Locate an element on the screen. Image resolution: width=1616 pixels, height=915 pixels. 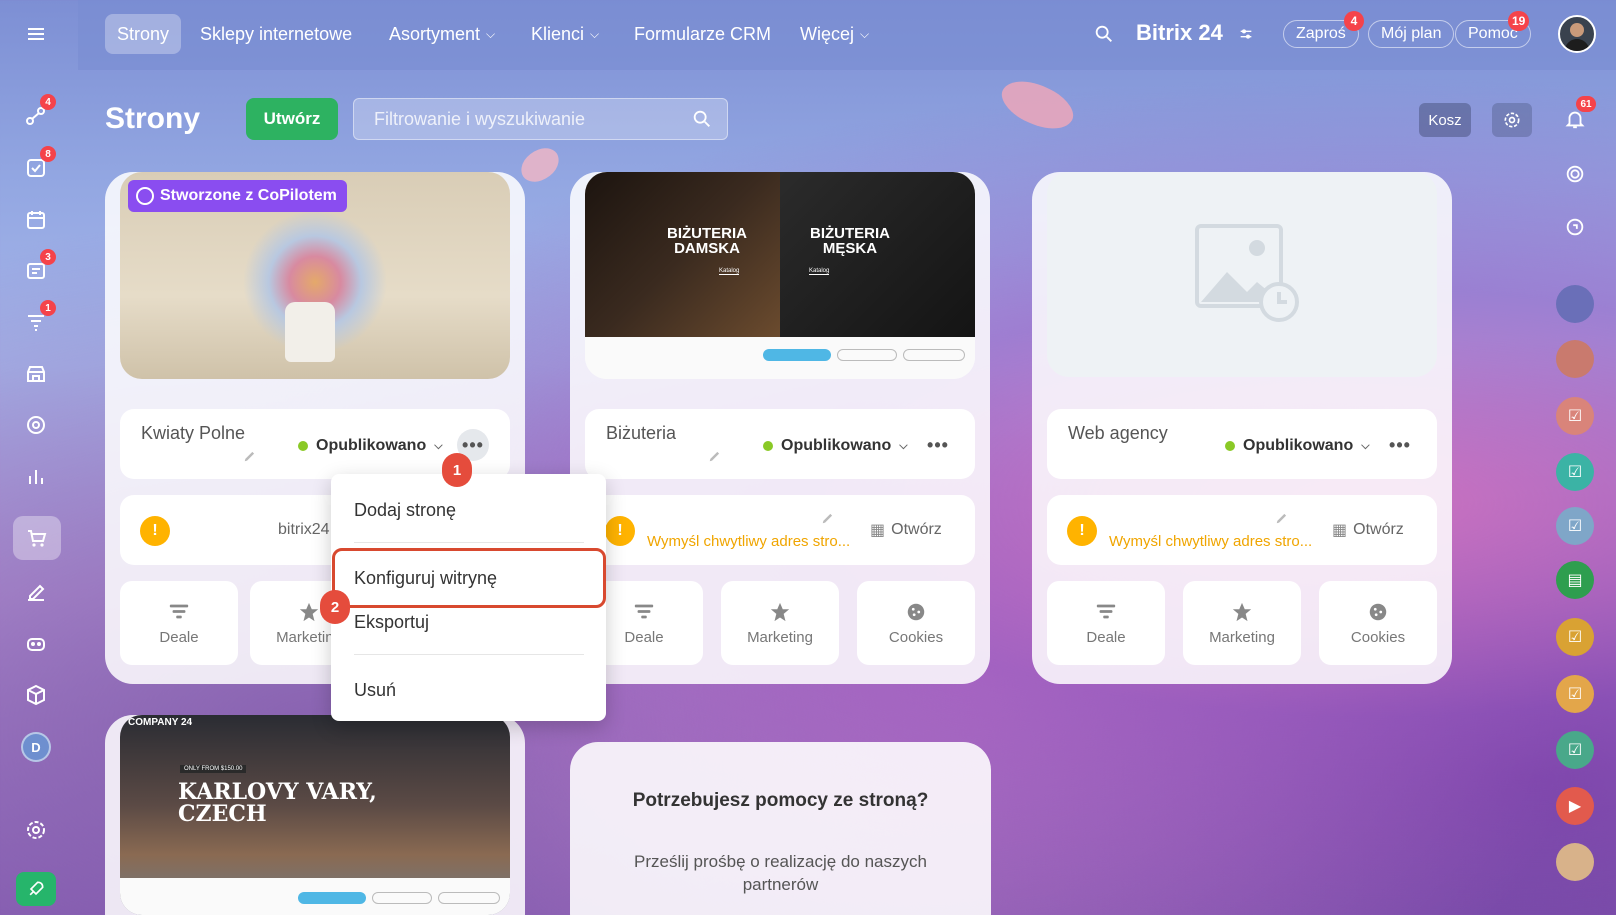
site-url: bitrix24 is located at coordinates (304, 530).